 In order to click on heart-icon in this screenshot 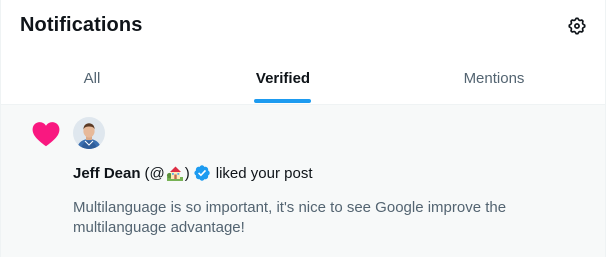, I will do `click(46, 134)`.